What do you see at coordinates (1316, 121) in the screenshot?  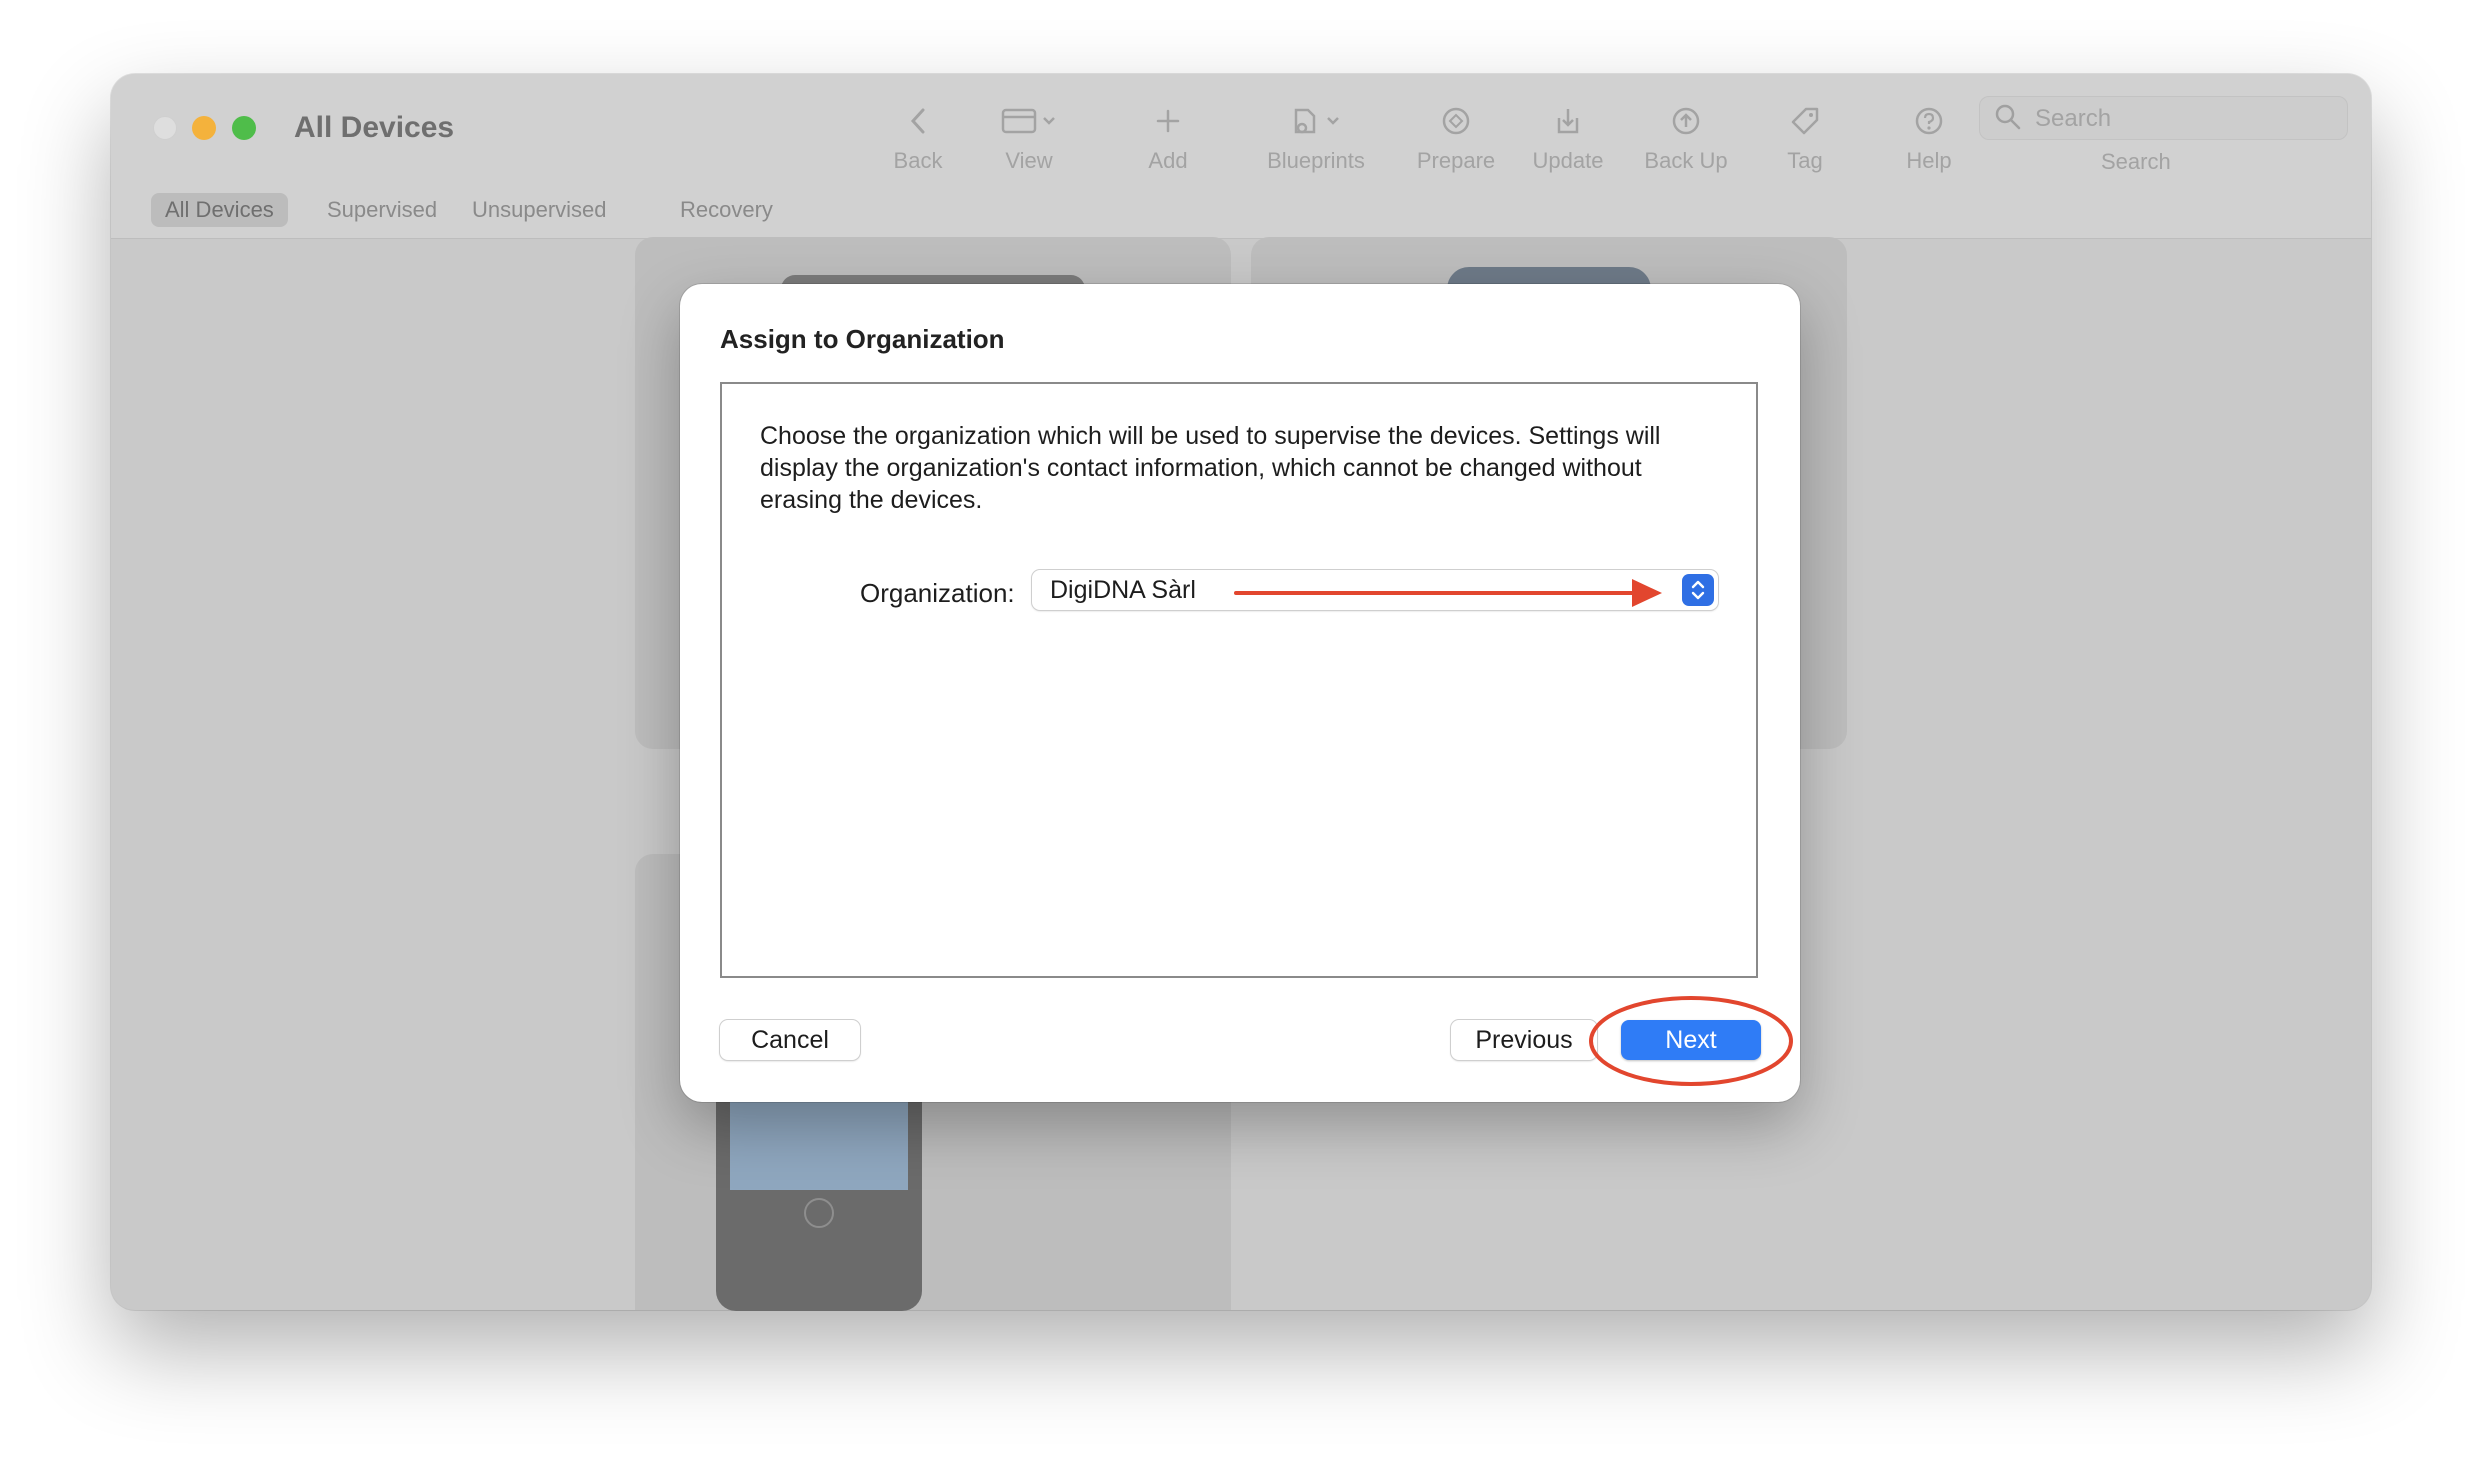 I see `blueprint-icon` at bounding box center [1316, 121].